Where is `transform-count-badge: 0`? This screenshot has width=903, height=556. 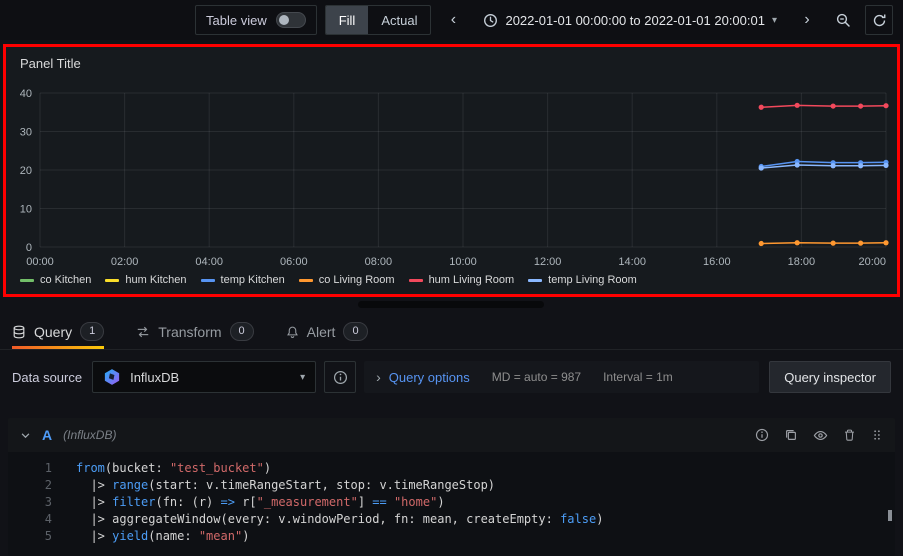 transform-count-badge: 0 is located at coordinates (241, 331).